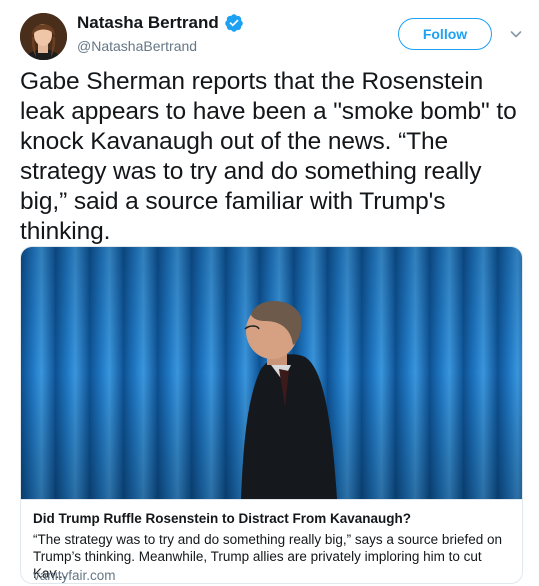  I want to click on author-name: Natasha Bertrand, so click(148, 23).